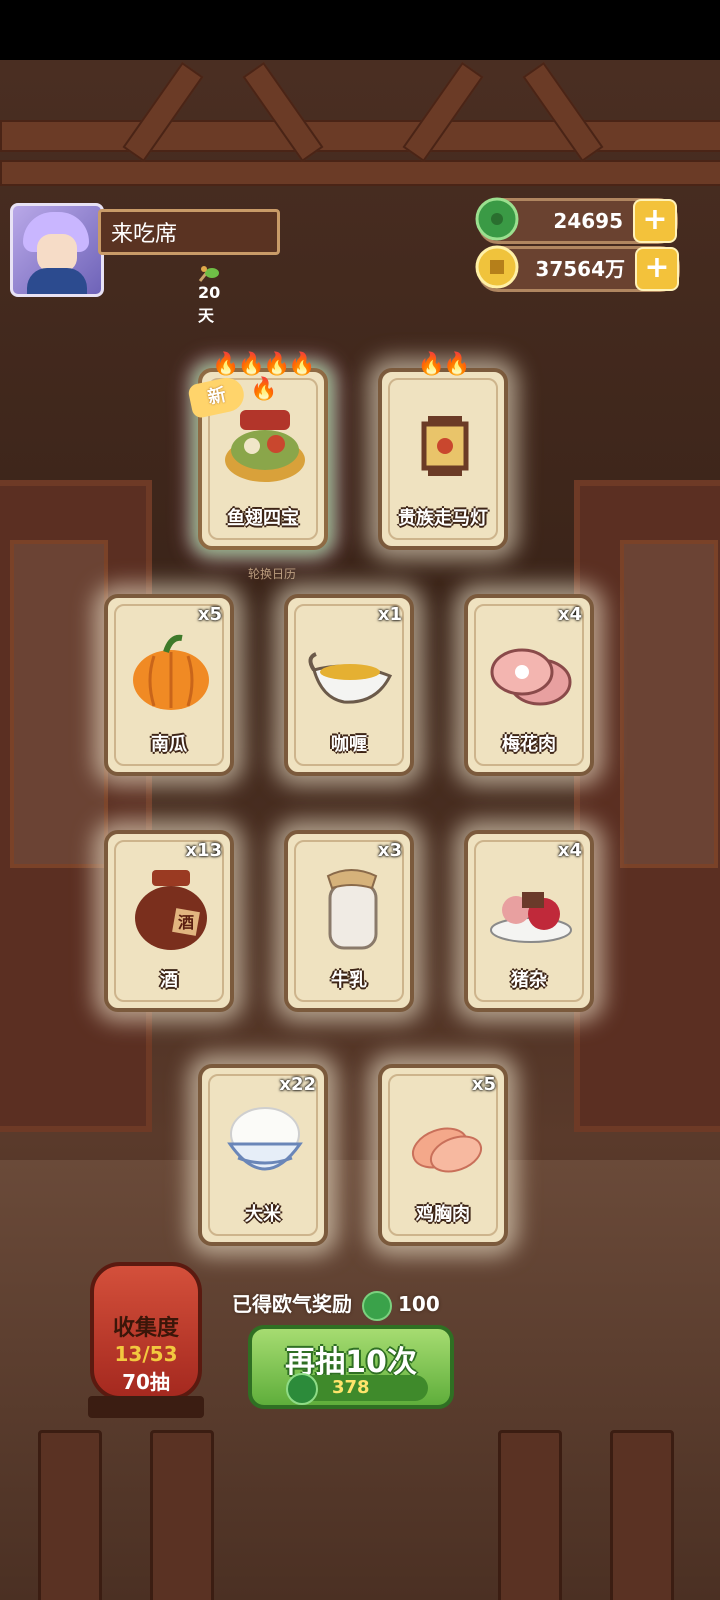 The height and width of the screenshot is (1600, 720). Describe the element at coordinates (171, 672) in the screenshot. I see `pumpkin-icon` at that location.